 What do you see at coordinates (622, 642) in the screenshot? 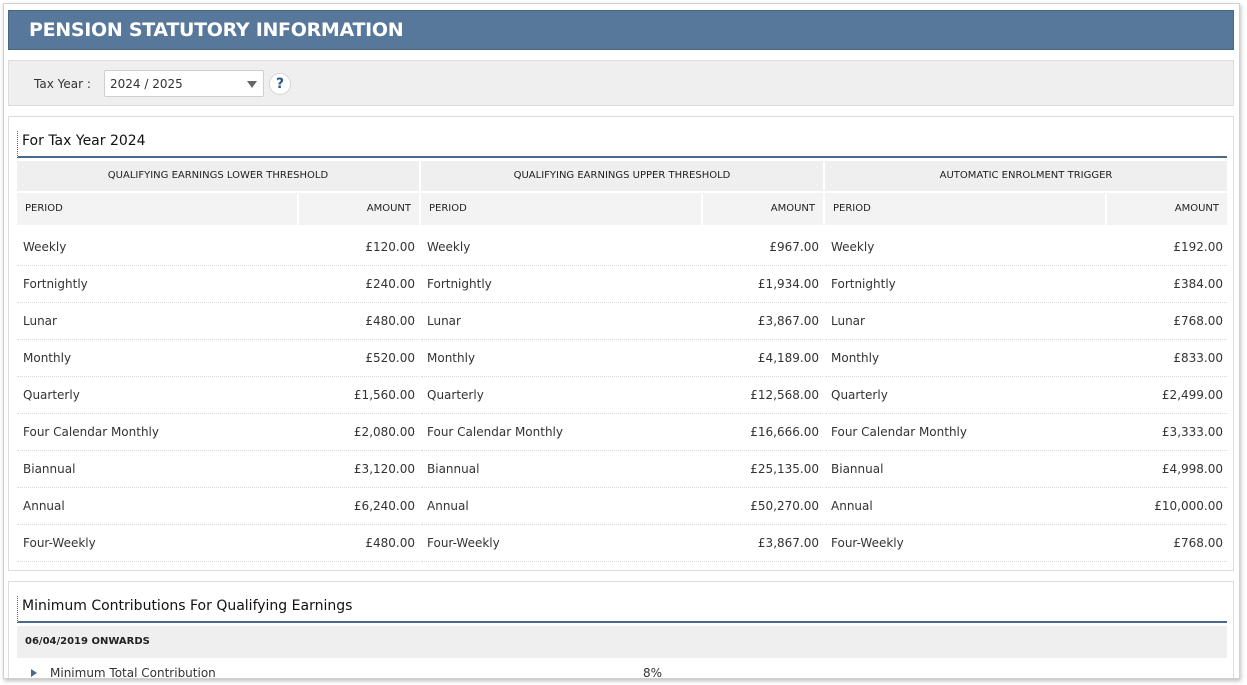
I see `date-band: 06/04/2019 ONWARDS` at bounding box center [622, 642].